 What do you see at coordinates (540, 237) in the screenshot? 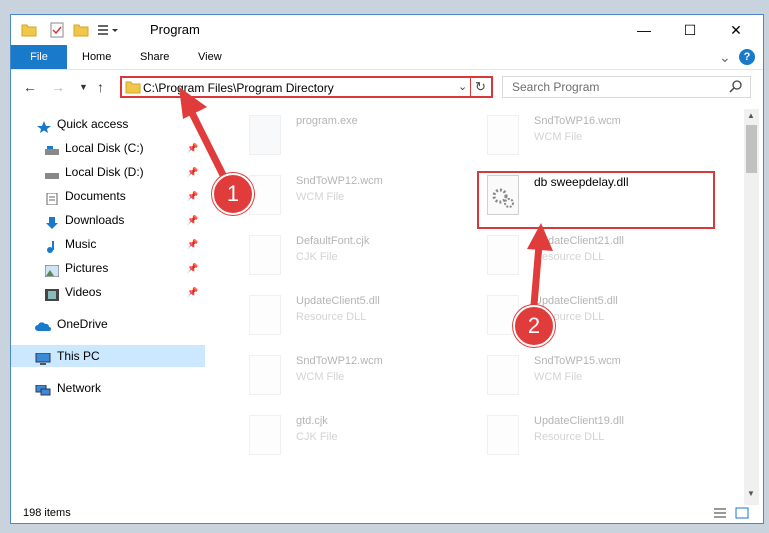
I see `arrow-2-head` at bounding box center [540, 237].